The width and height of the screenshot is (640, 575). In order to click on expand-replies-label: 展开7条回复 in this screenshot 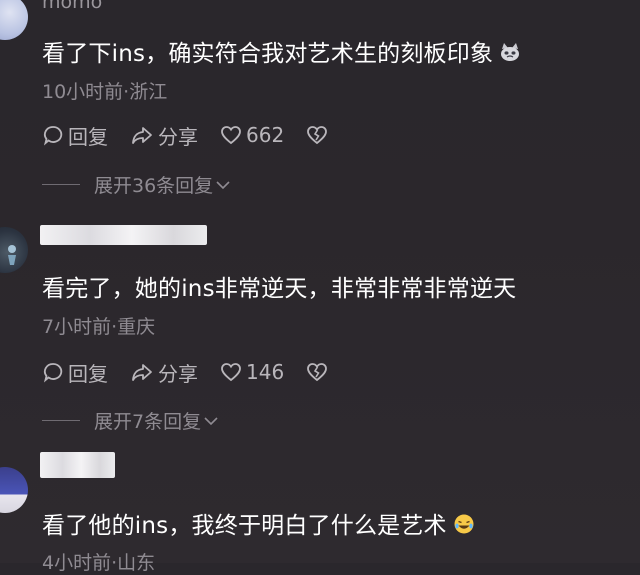, I will do `click(148, 422)`.